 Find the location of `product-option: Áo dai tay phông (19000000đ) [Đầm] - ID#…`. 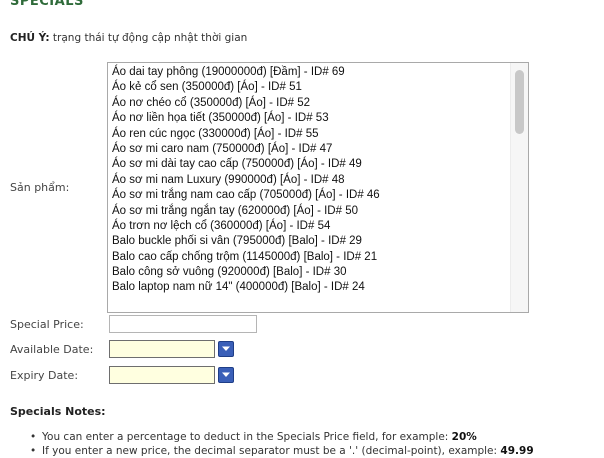

product-option: Áo dai tay phông (19000000đ) [Đầm] - ID#… is located at coordinates (320, 72).